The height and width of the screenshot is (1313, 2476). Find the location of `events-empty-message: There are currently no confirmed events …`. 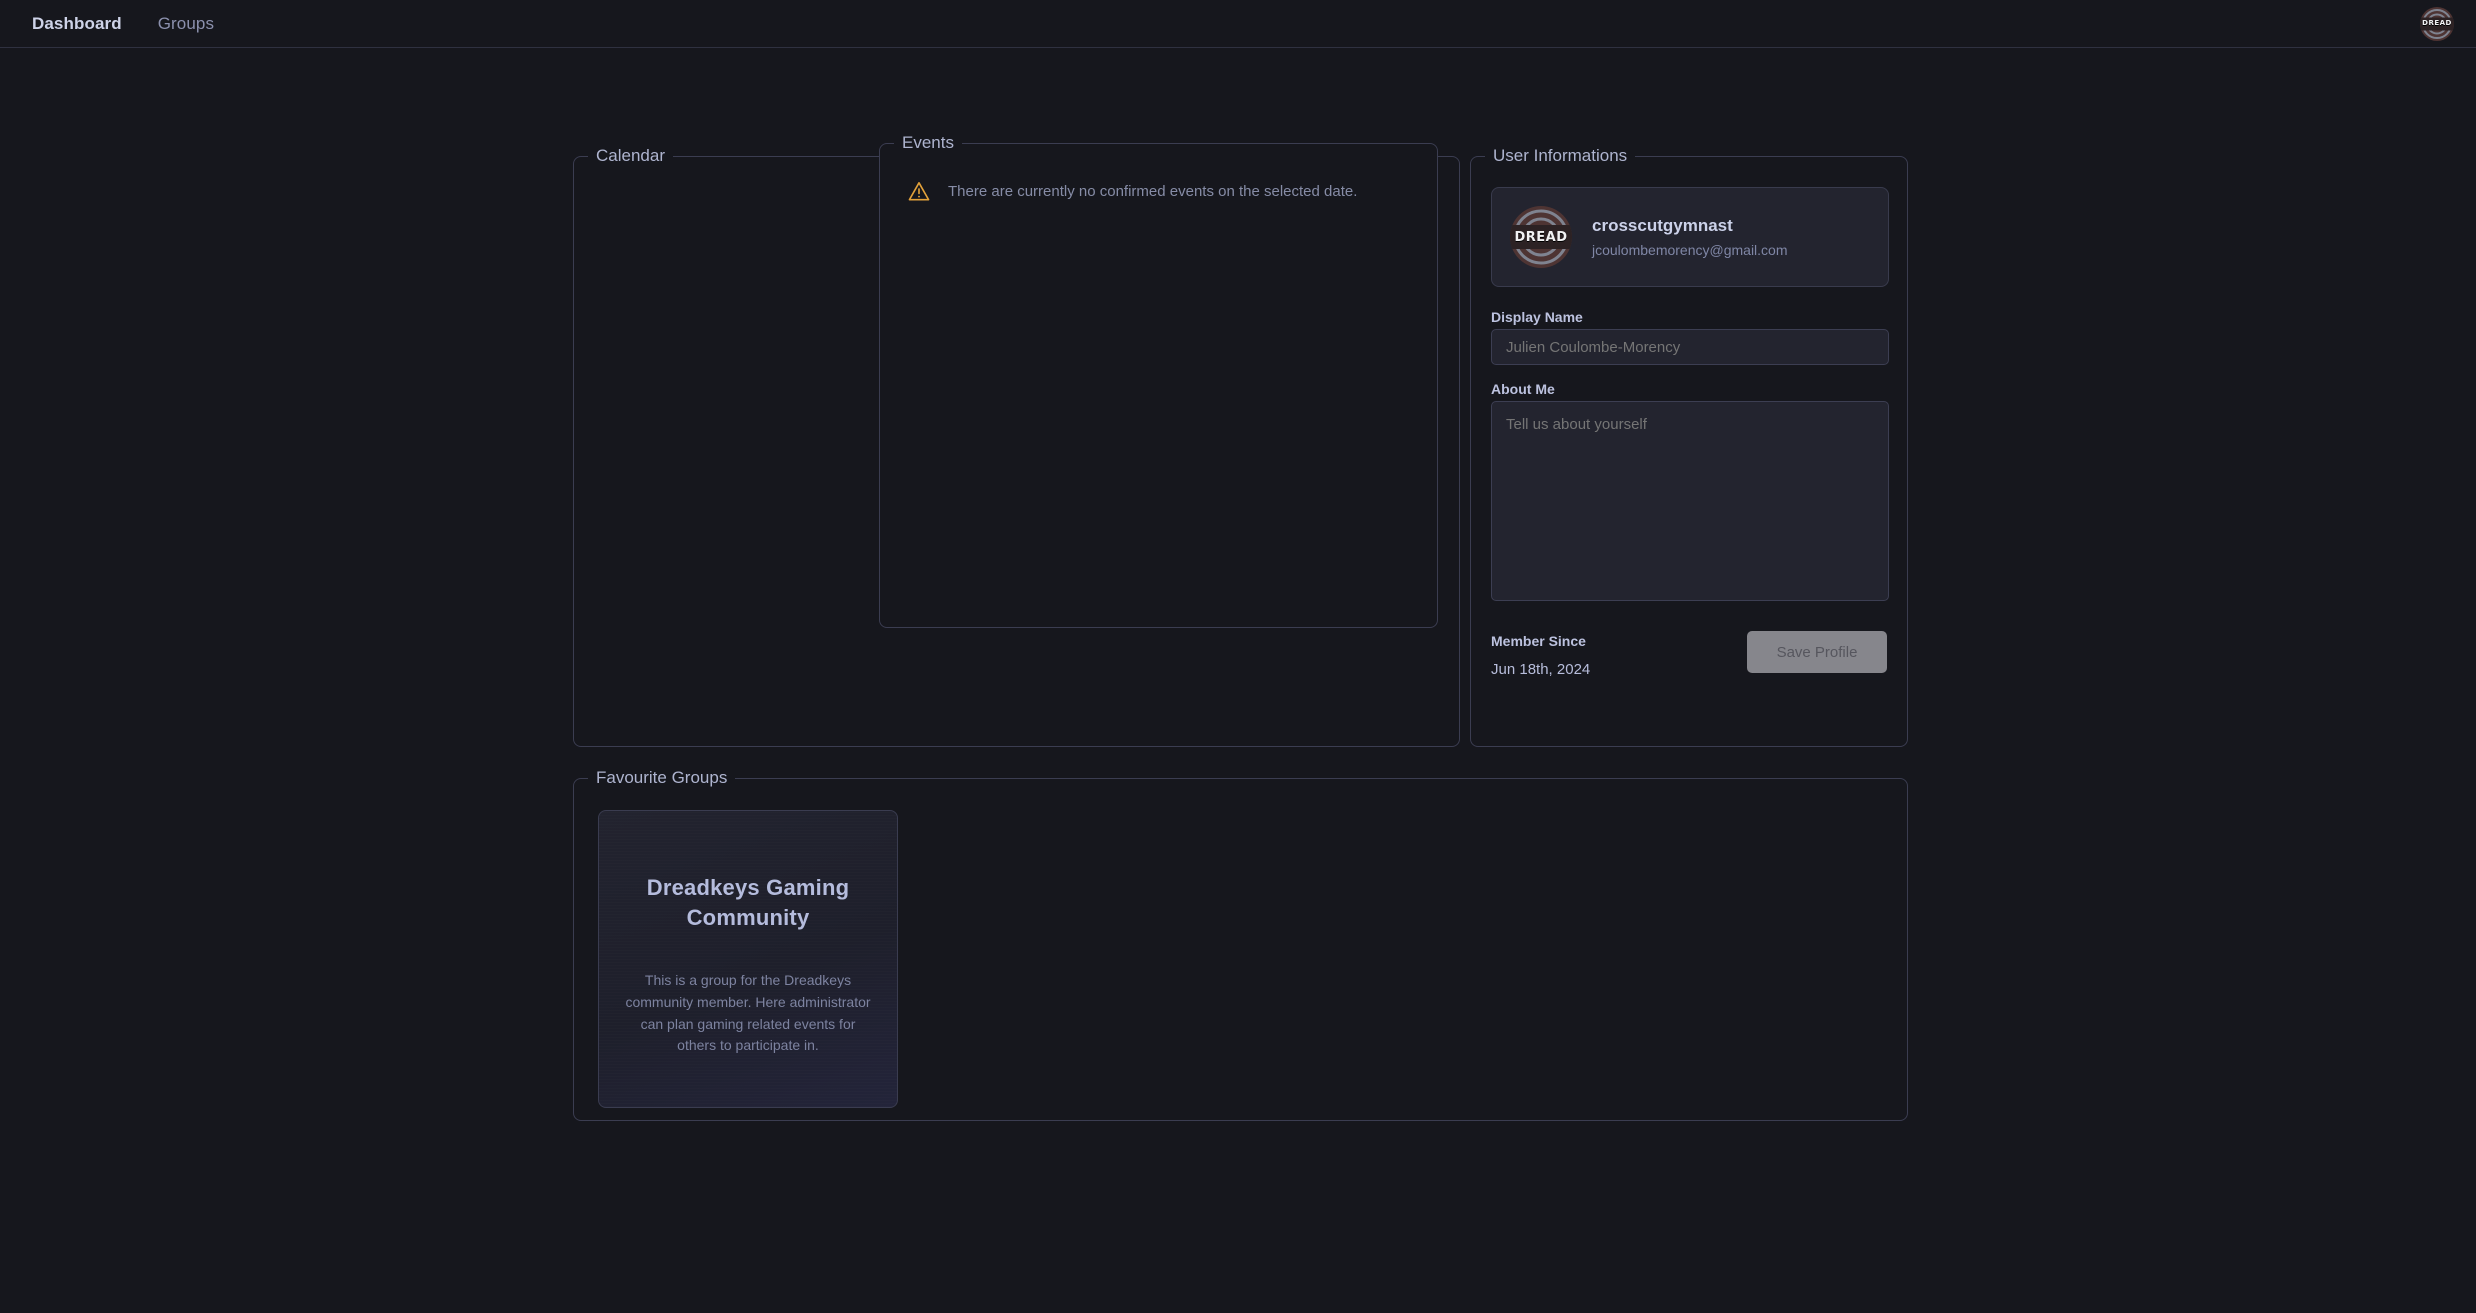

events-empty-message: There are currently no confirmed events … is located at coordinates (1153, 191).